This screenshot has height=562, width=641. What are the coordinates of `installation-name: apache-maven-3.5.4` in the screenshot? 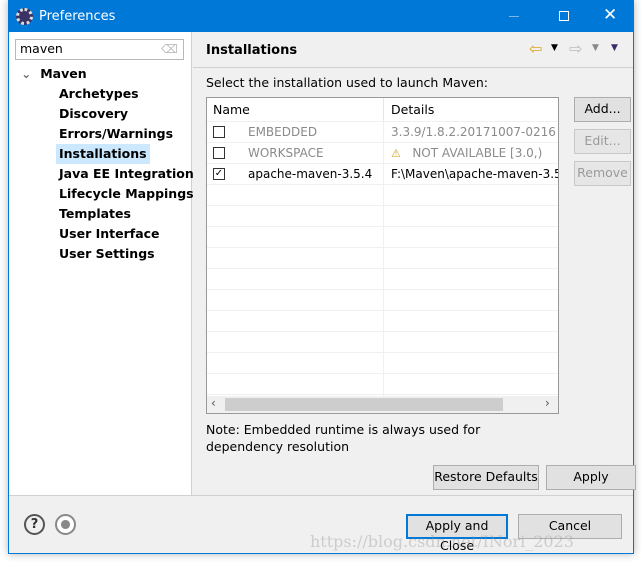 It's located at (310, 174).